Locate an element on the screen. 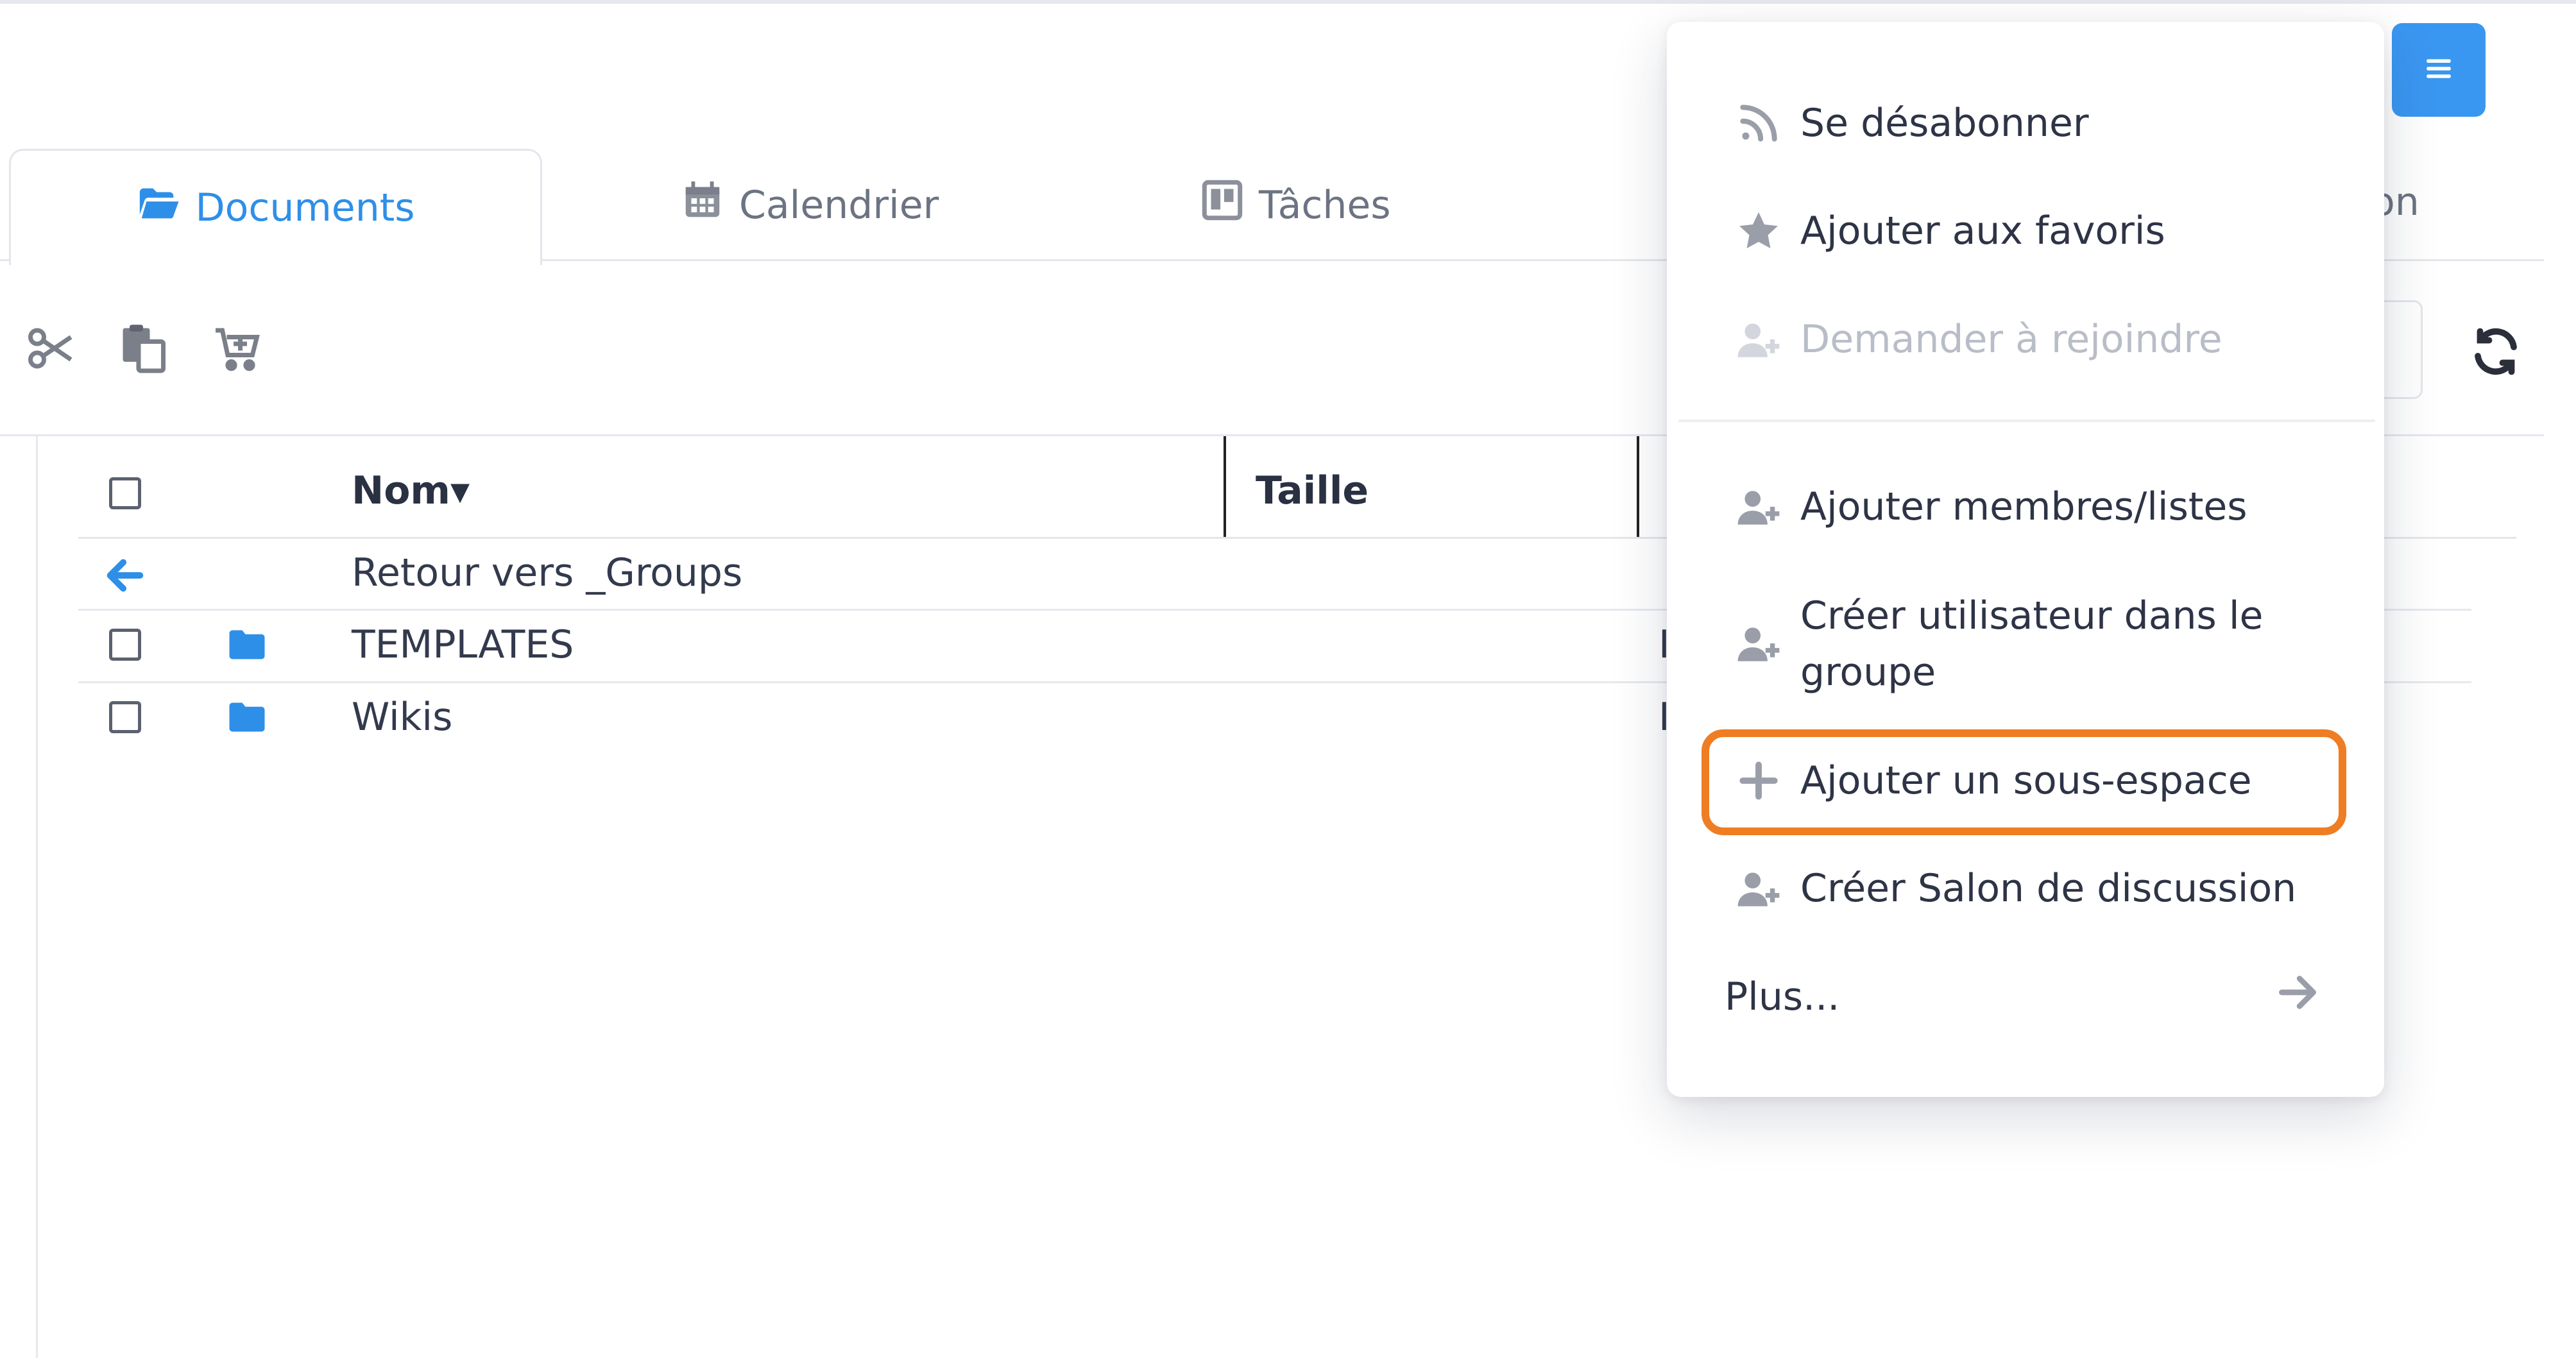 The image size is (2576, 1358). cut-button is located at coordinates (51, 350).